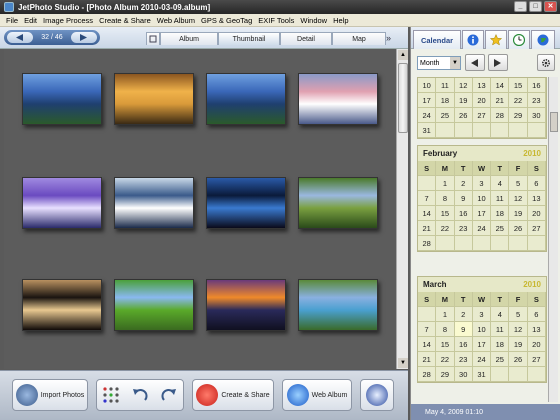 This screenshot has height=420, width=560. Describe the element at coordinates (475, 62) in the screenshot. I see `prev-month-button` at that location.